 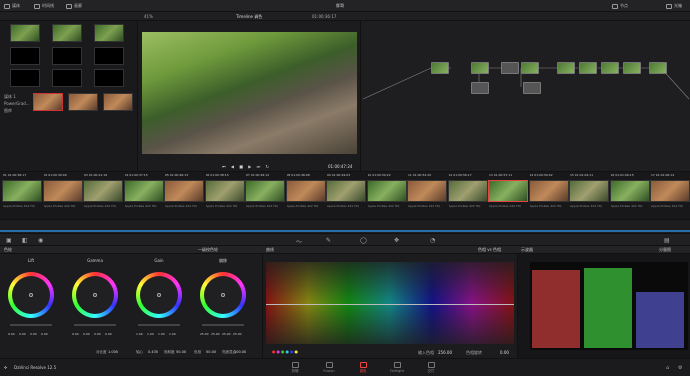 What do you see at coordinates (431, 368) in the screenshot?
I see `page-tab: 交付` at bounding box center [431, 368].